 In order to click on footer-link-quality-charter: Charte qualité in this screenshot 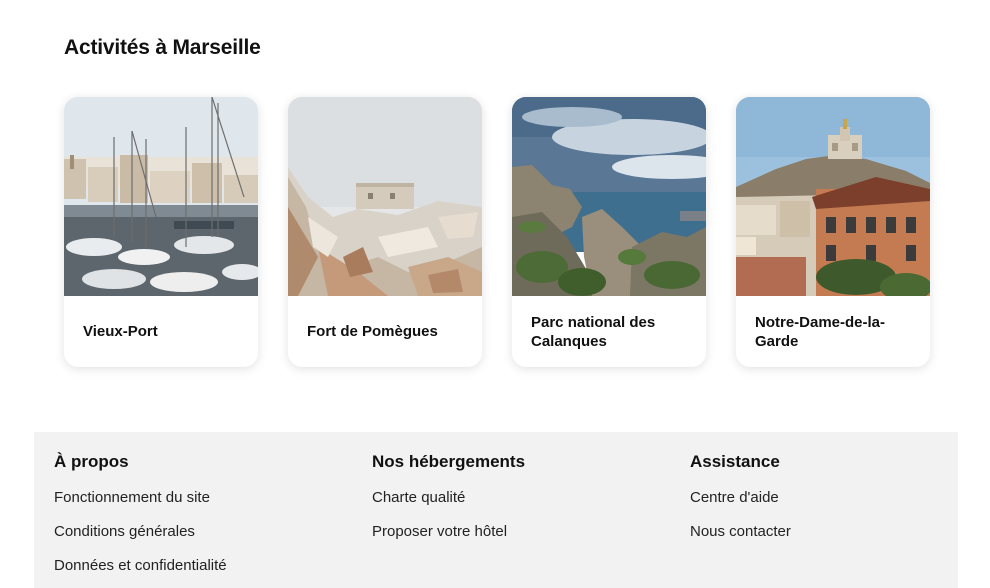, I will do `click(448, 503)`.